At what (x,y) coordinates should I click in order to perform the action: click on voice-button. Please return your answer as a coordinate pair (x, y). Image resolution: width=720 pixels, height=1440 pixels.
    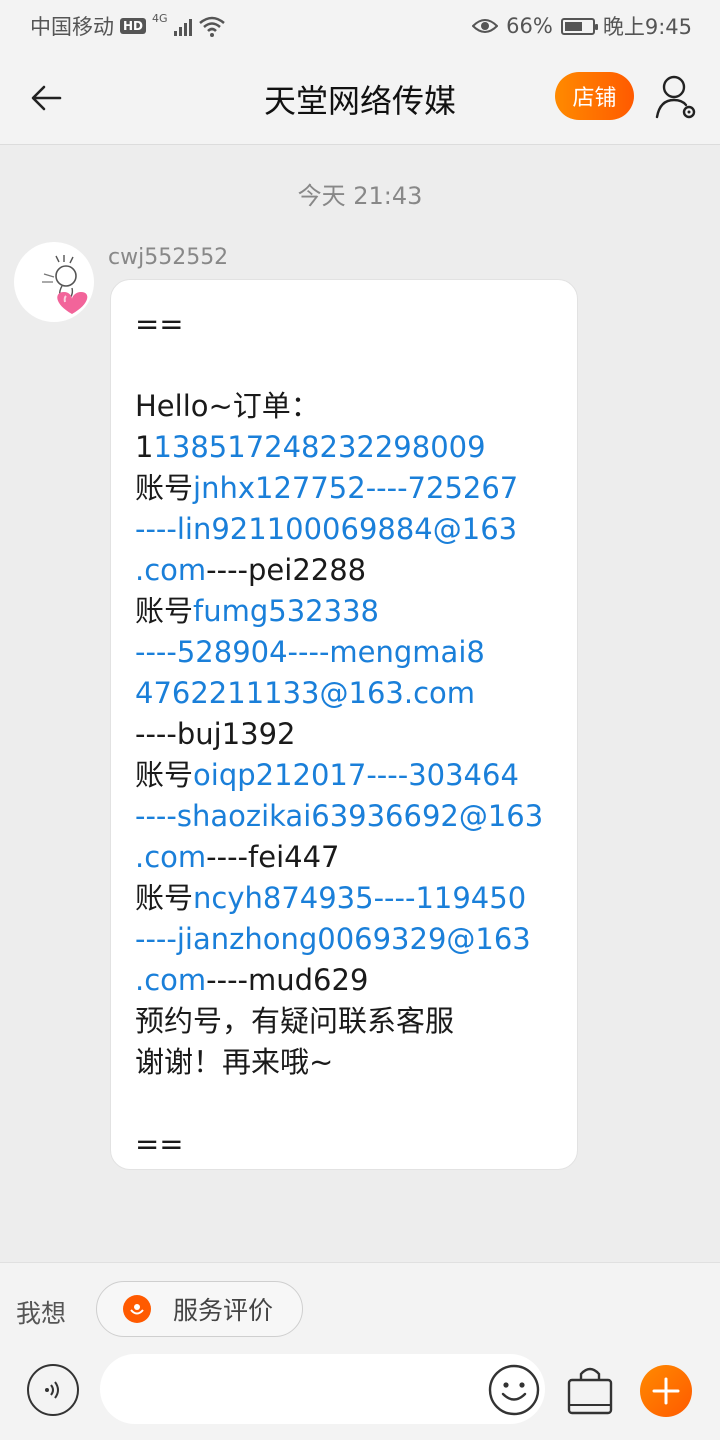
    Looking at the image, I should click on (53, 1390).